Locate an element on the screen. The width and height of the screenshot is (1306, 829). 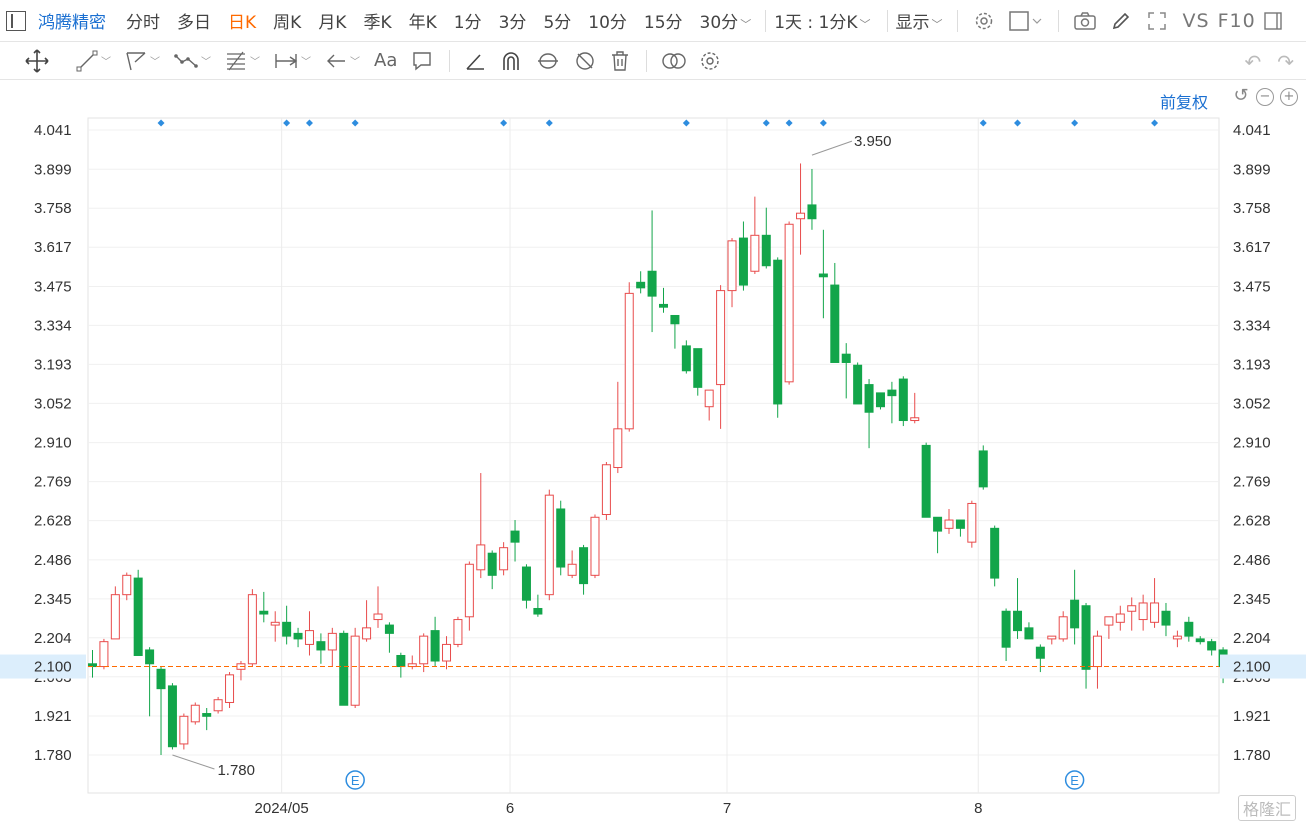
fibonacci-tool-icon: ﹀ is located at coordinates (242, 61).